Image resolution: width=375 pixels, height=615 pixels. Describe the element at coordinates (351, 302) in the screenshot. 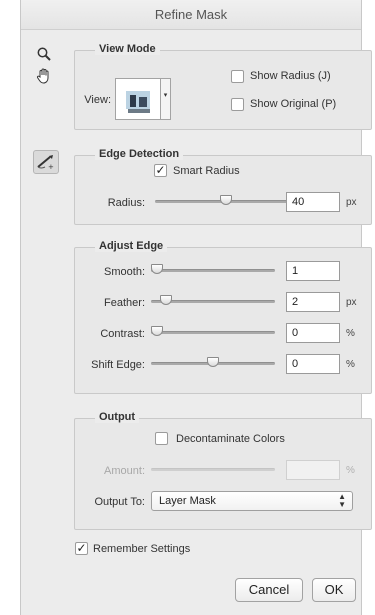

I see `feather-unit: px` at that location.